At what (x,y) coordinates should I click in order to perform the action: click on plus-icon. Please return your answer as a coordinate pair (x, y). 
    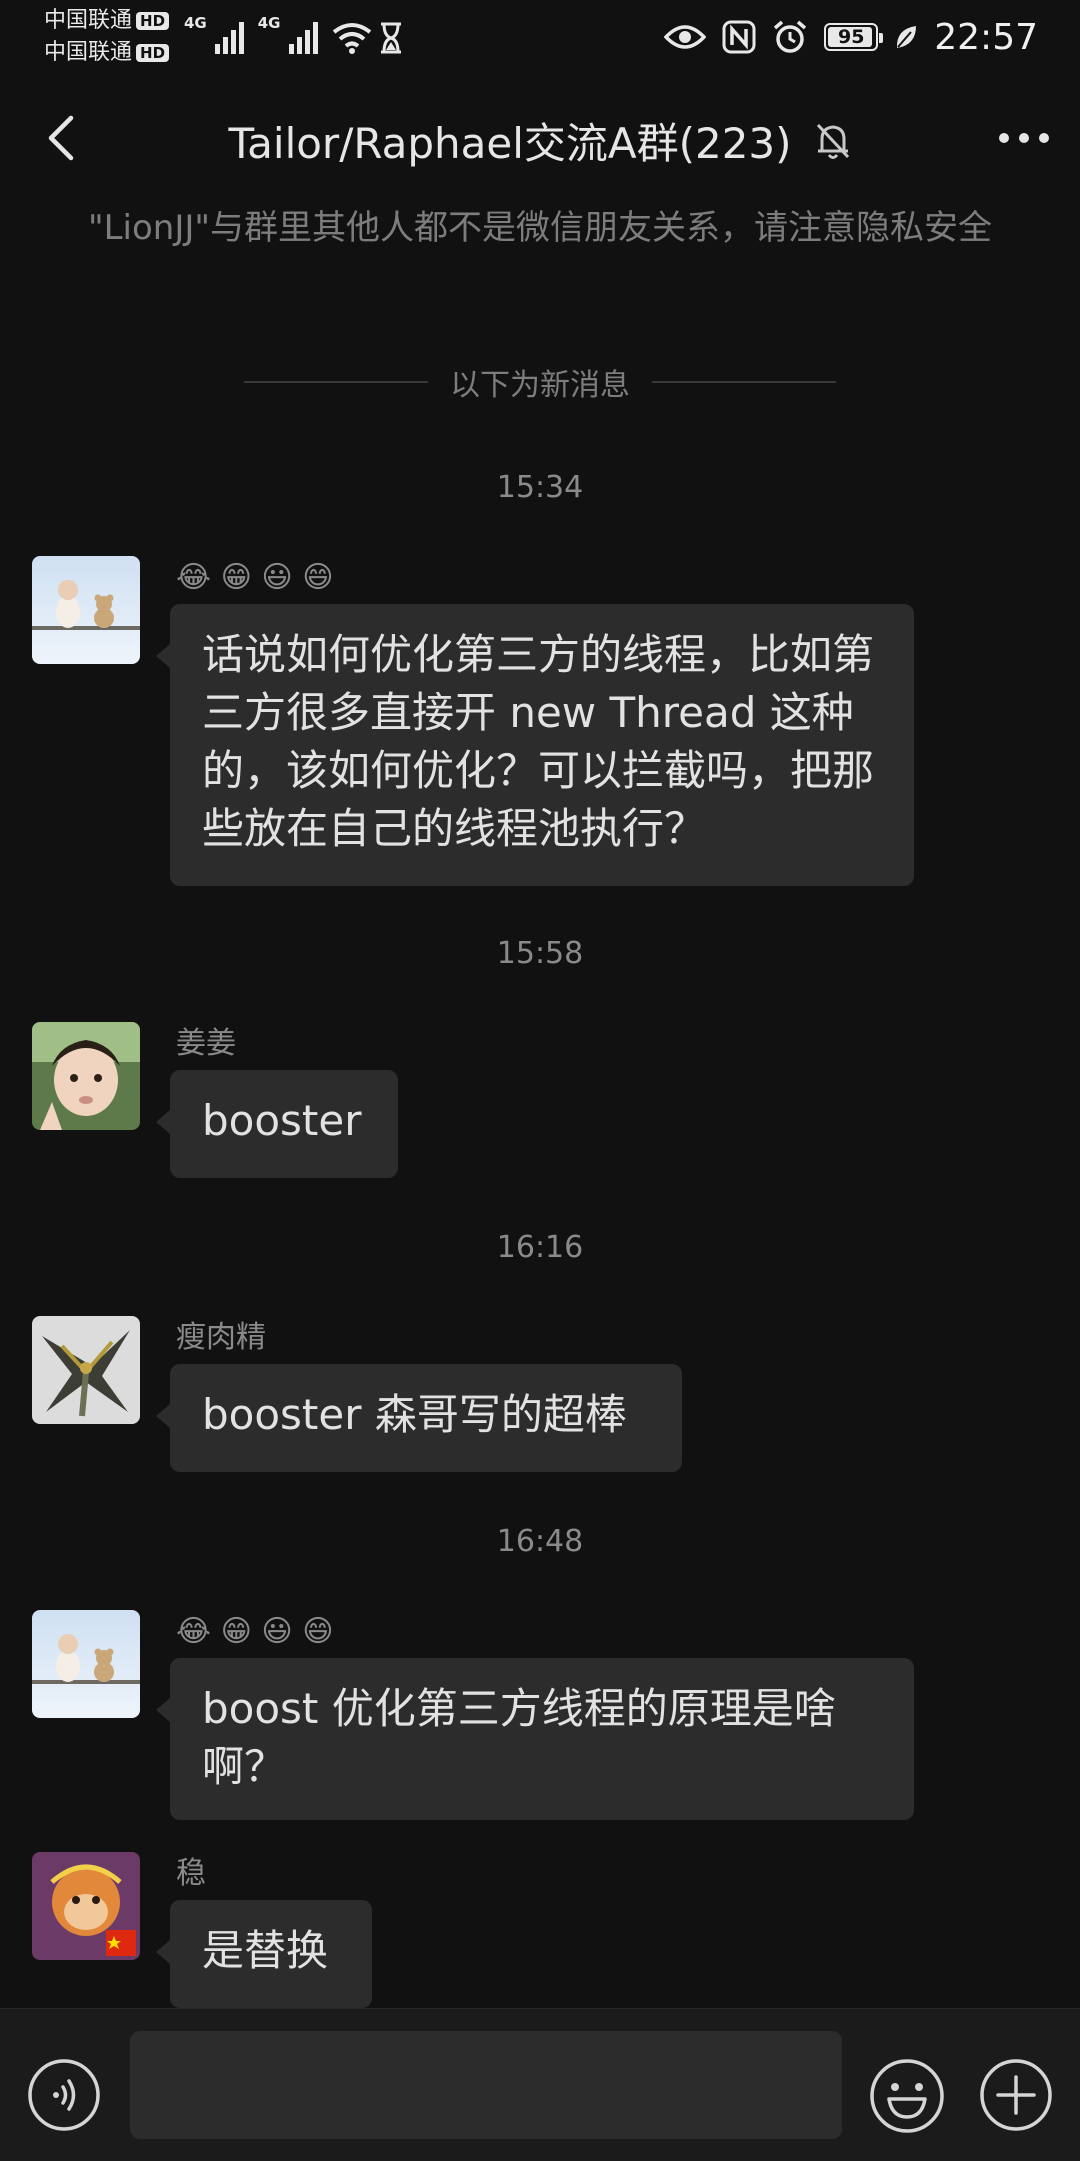
    Looking at the image, I should click on (1016, 2095).